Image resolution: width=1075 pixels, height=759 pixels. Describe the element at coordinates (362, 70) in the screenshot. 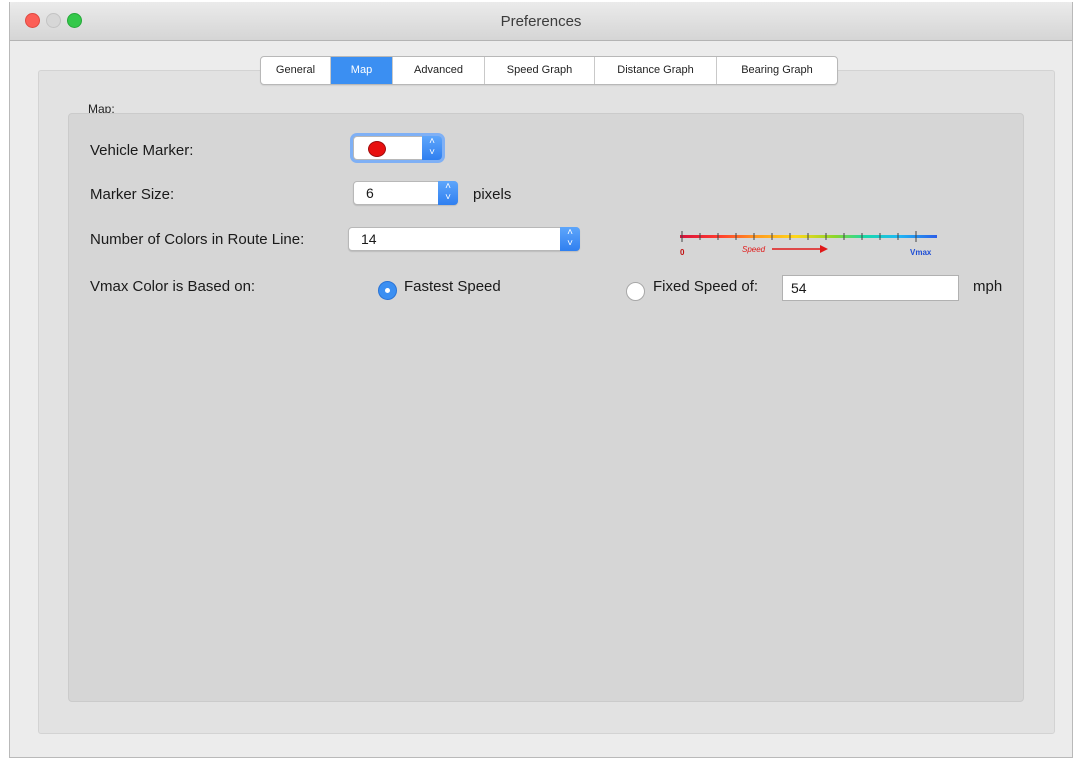

I see `tab-map: Map` at that location.